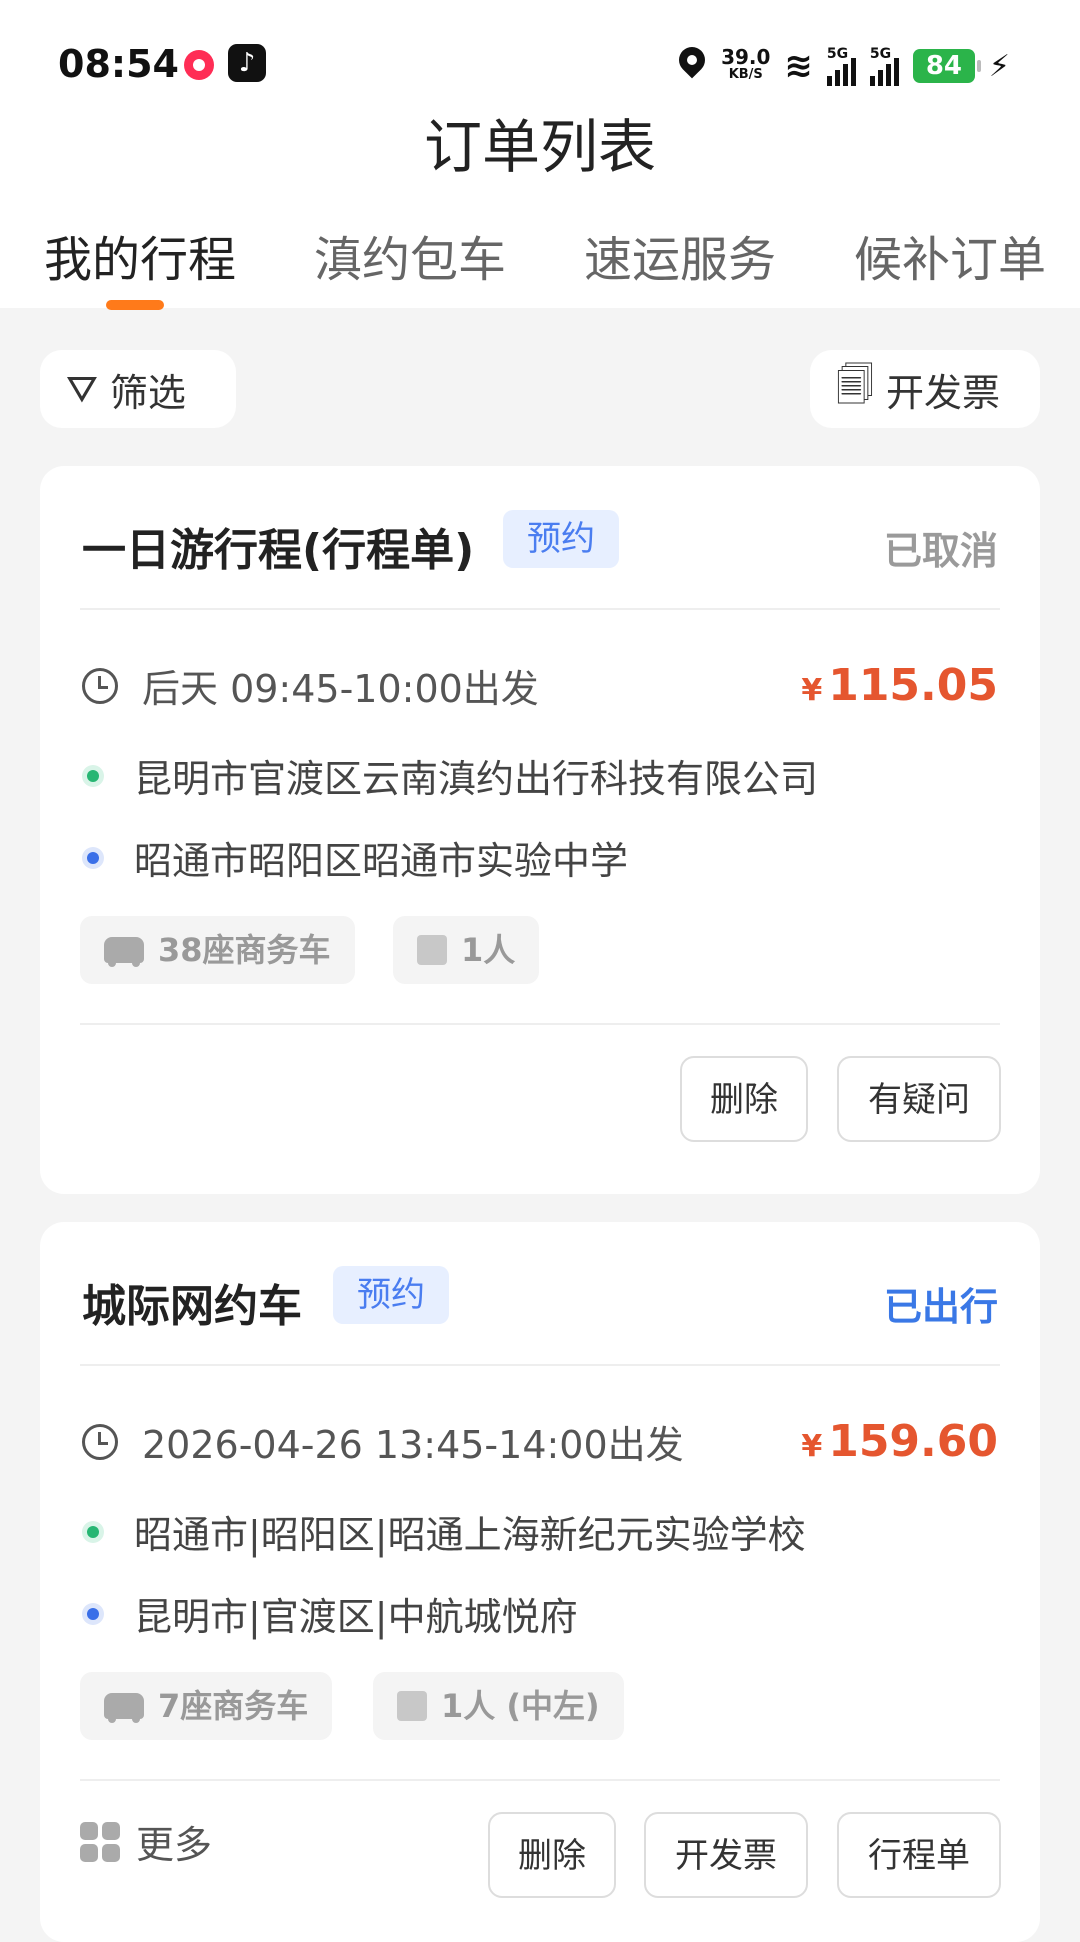  I want to click on status-bar: 08:54 ♪ 39.0 KB/S ≋ 5G 5G 84 ⚡, so click(540, 66).